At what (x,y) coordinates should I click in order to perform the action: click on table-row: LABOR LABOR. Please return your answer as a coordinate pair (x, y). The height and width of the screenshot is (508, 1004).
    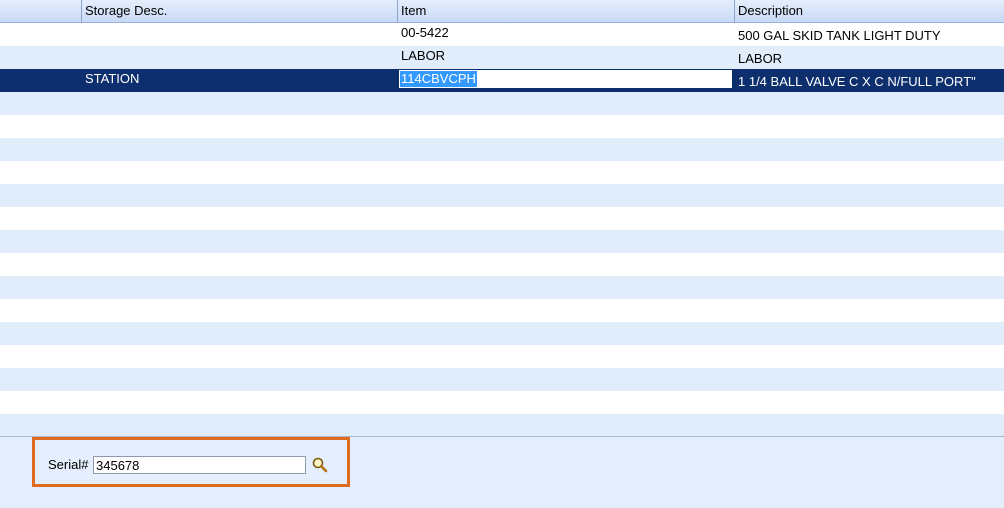
    Looking at the image, I should click on (502, 57).